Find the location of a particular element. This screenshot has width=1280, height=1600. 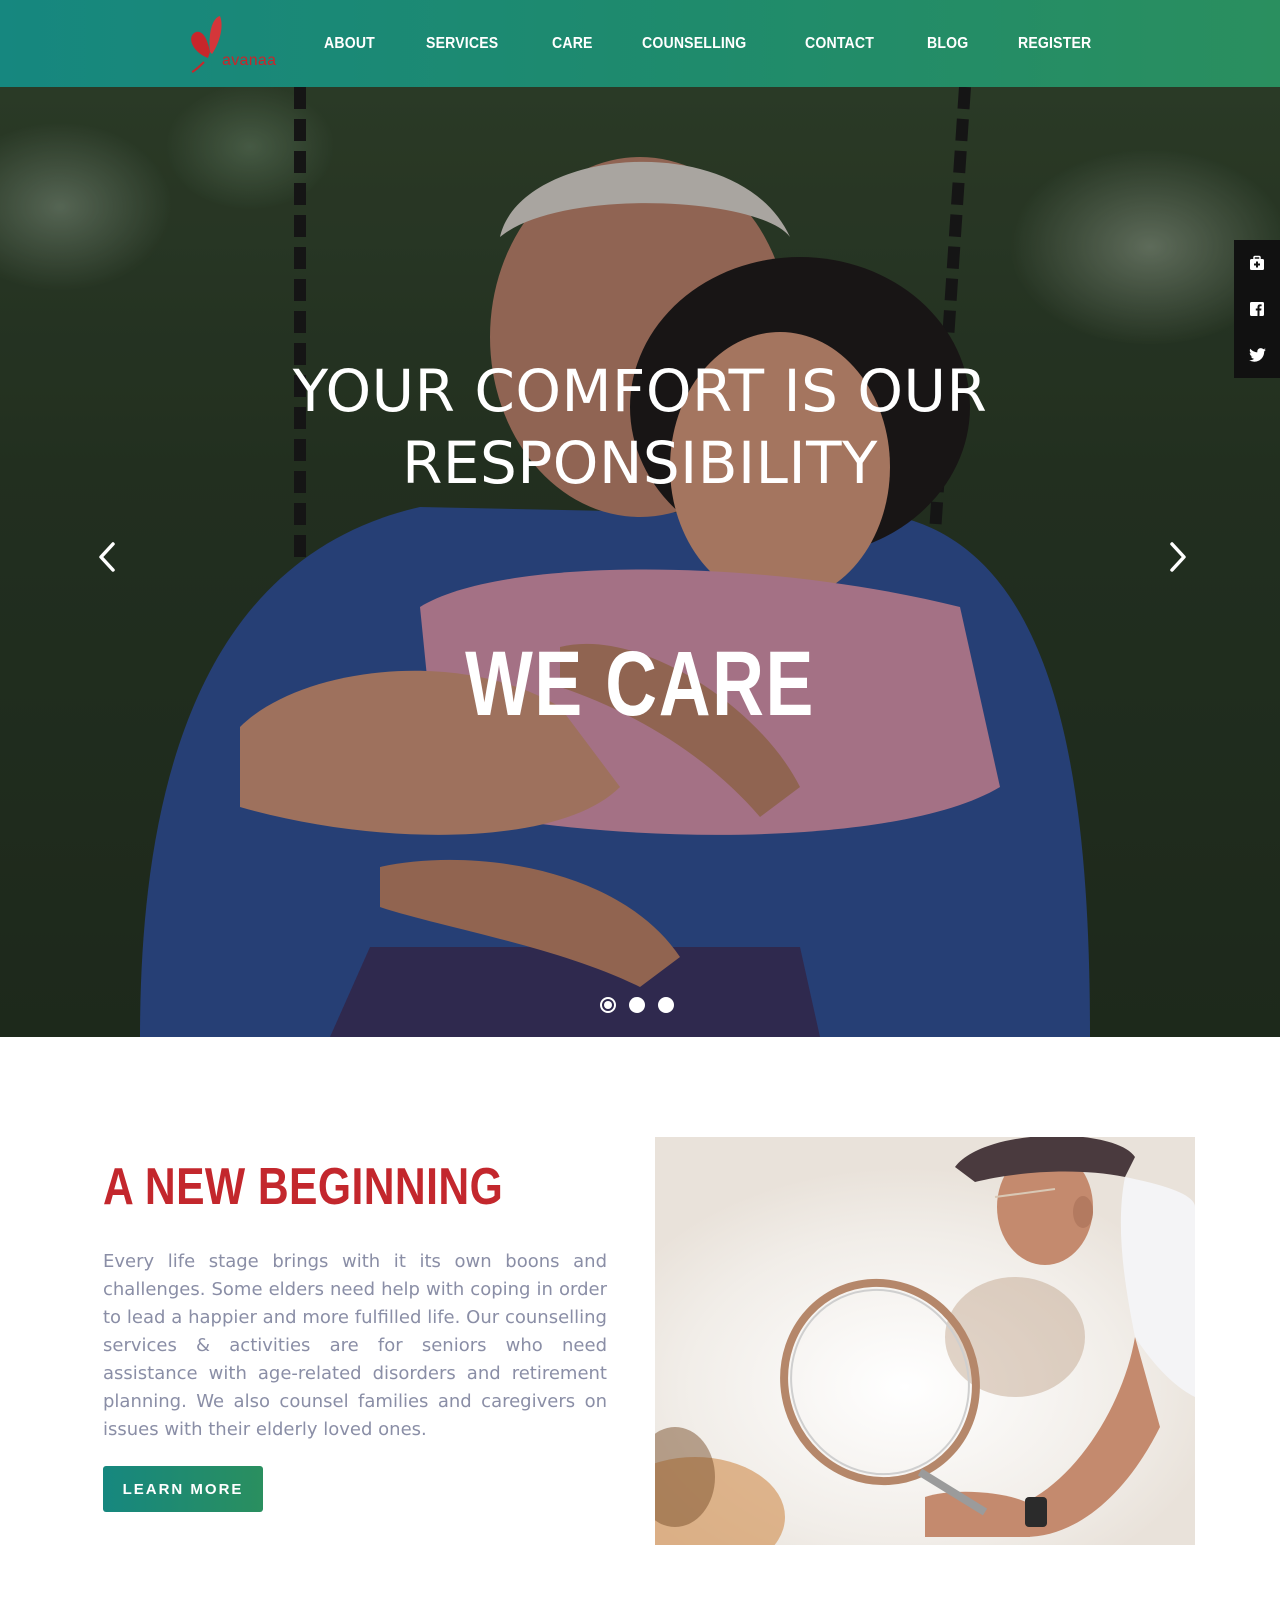

nav-contact: CONTACT is located at coordinates (839, 44).